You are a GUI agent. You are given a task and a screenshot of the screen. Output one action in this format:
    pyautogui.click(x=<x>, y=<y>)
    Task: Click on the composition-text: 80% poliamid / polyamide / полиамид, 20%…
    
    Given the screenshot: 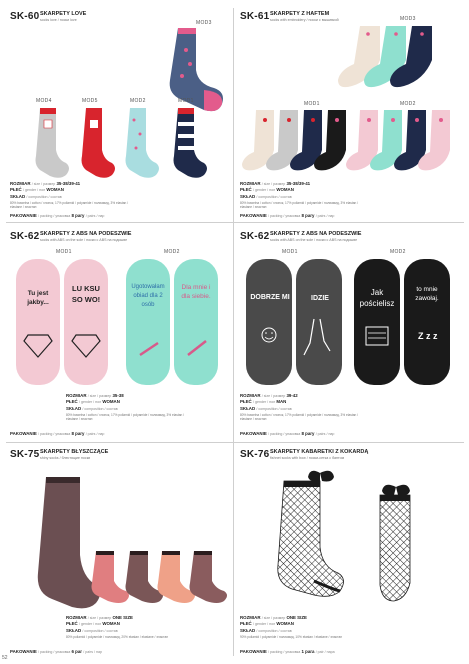 What is the action you would take?
    pyautogui.click(x=117, y=637)
    